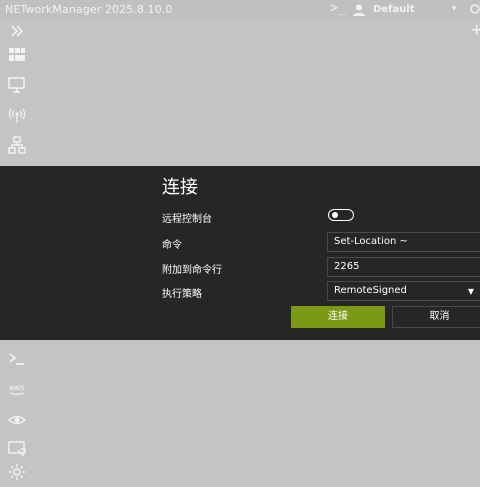 This screenshot has width=480, height=487. I want to click on network-icon, so click(17, 145).